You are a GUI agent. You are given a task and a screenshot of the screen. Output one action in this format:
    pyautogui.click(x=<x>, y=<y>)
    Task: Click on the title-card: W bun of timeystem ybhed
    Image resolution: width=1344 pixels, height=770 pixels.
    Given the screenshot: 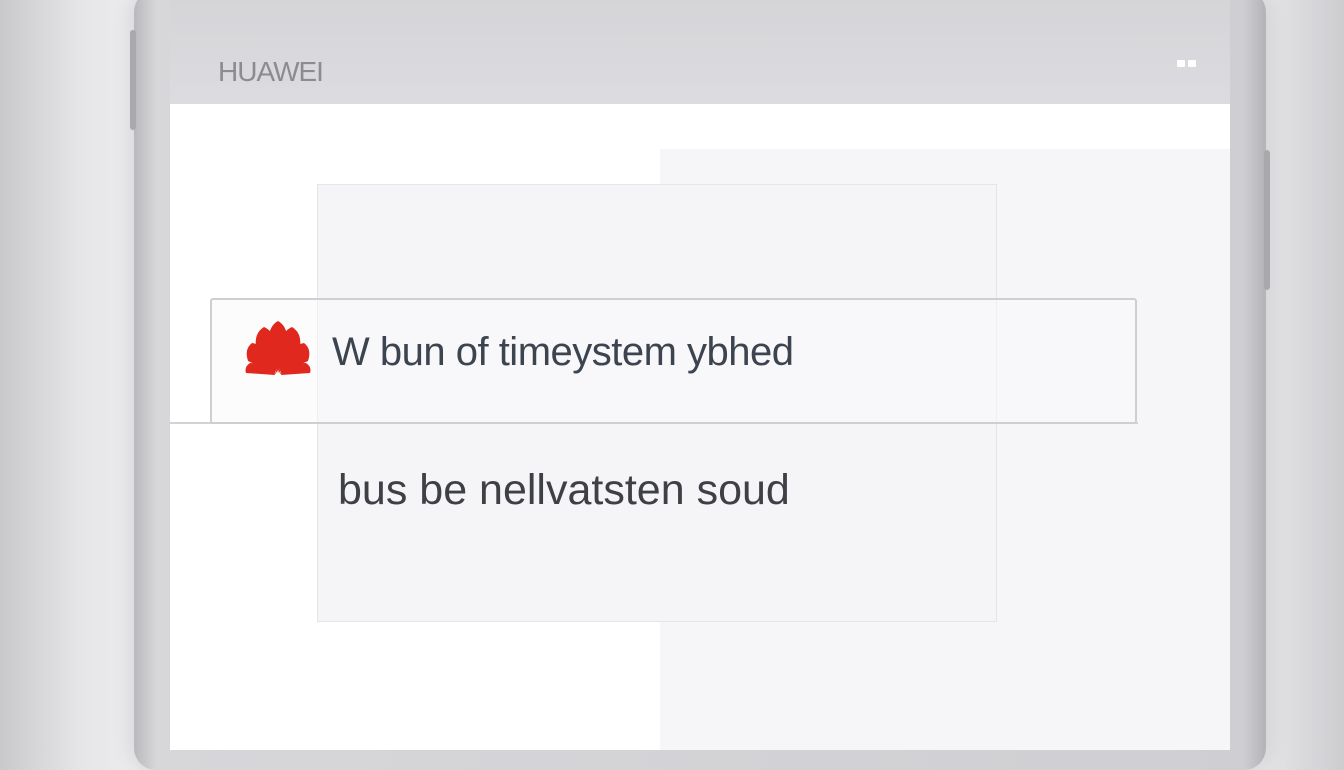 What is the action you would take?
    pyautogui.click(x=673, y=361)
    